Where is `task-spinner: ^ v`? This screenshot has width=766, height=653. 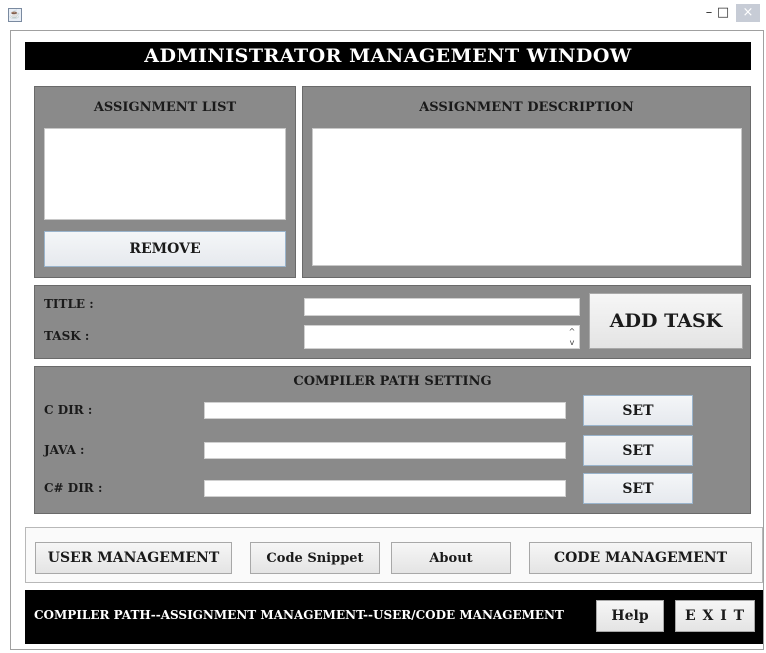
task-spinner: ^ v is located at coordinates (572, 337).